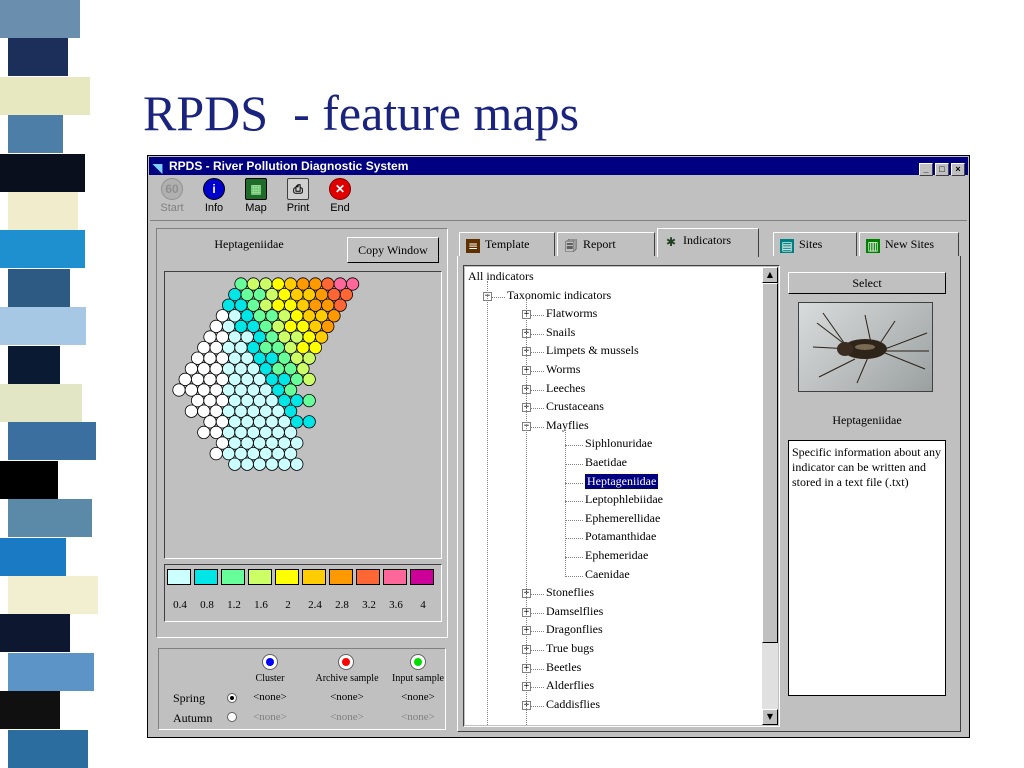  What do you see at coordinates (560, 332) in the screenshot?
I see `tree-item: Snails` at bounding box center [560, 332].